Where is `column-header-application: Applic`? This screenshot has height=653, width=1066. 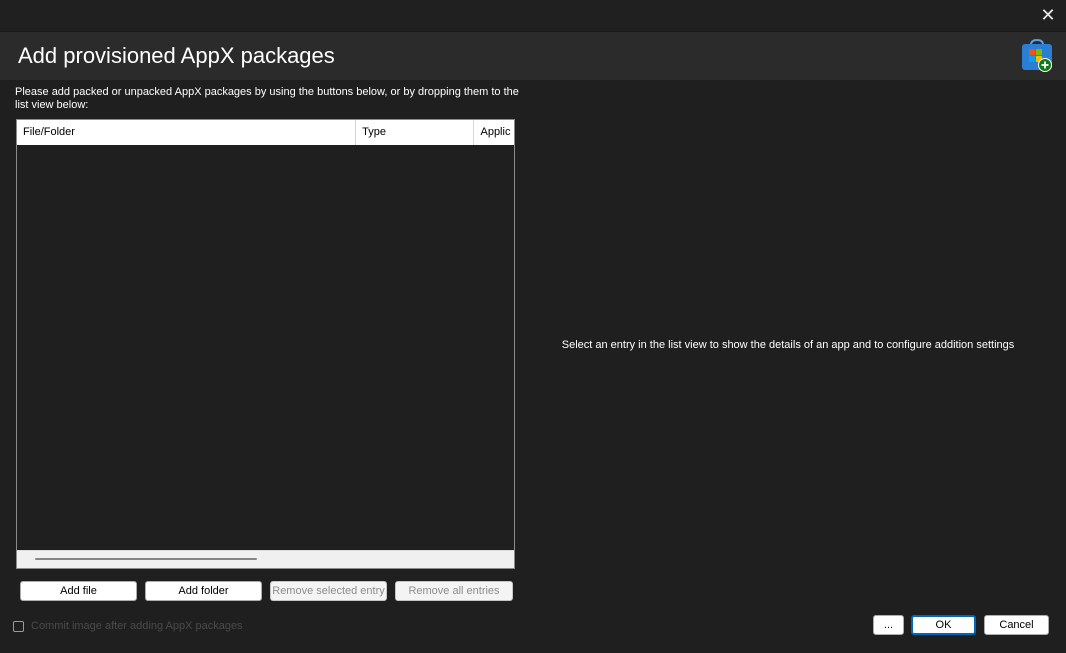
column-header-application: Applic is located at coordinates (494, 132).